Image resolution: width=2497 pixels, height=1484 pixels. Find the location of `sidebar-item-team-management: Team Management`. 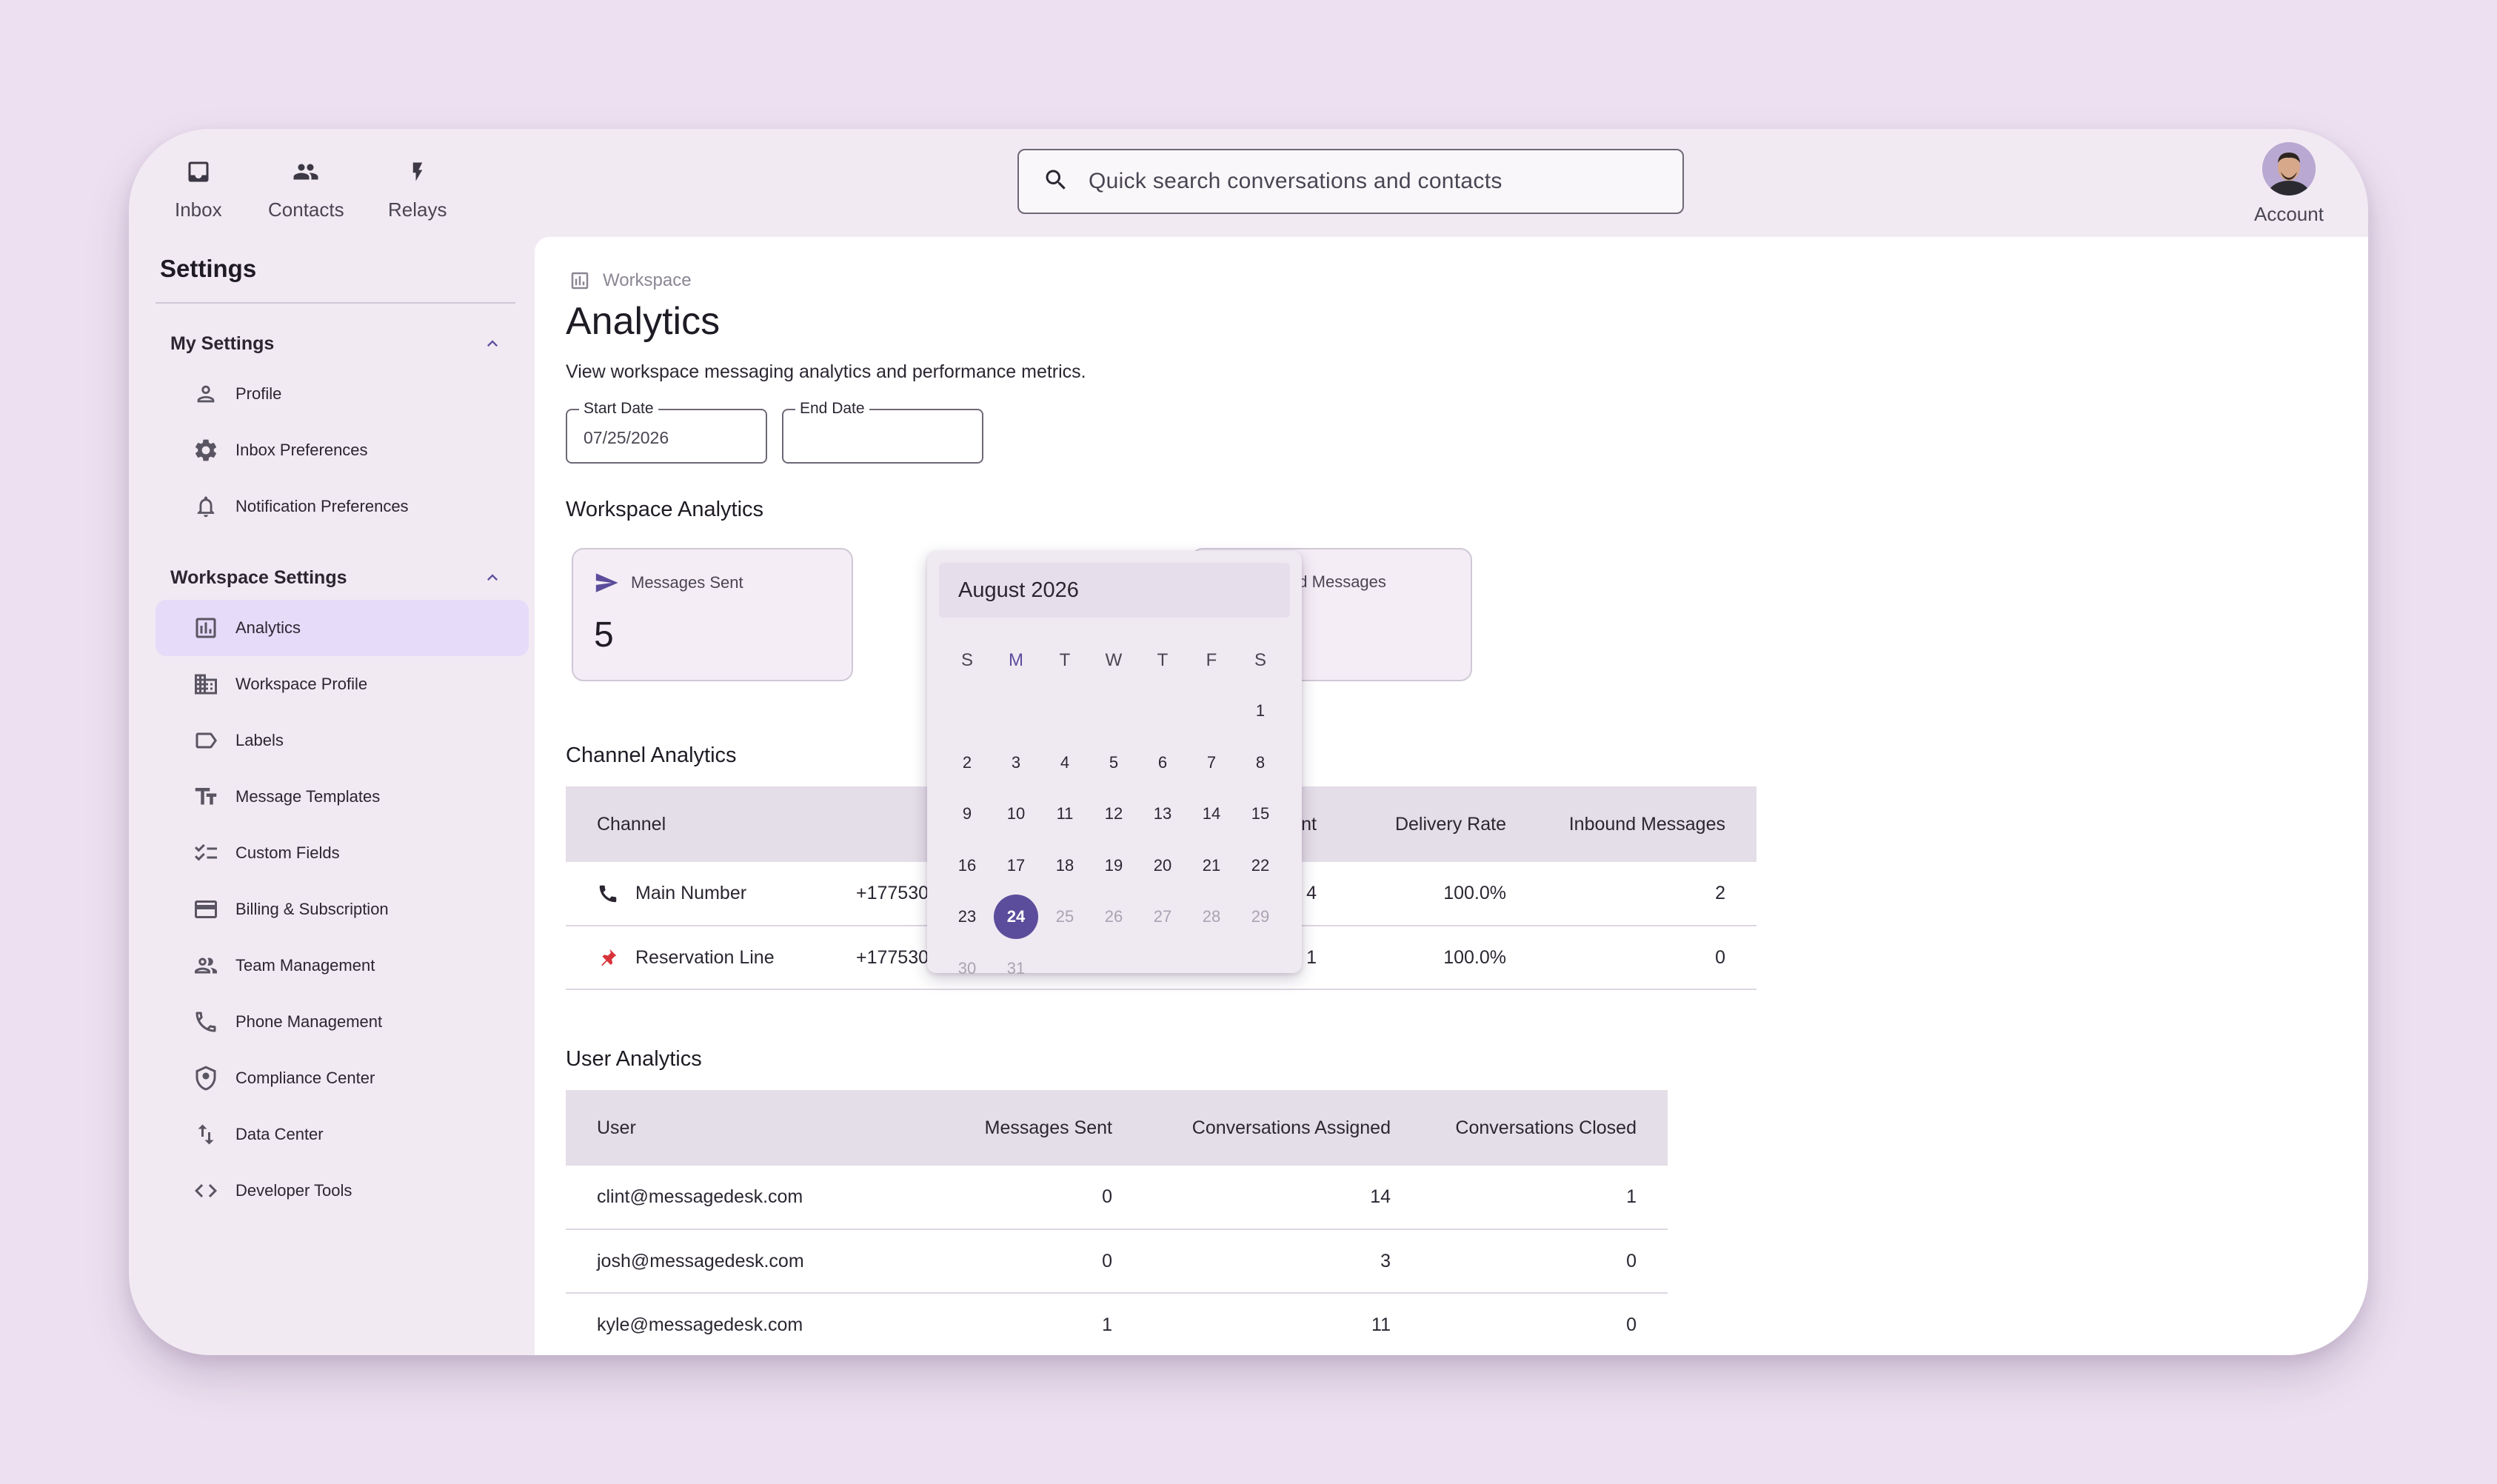

sidebar-item-team-management: Team Management is located at coordinates (342, 965).